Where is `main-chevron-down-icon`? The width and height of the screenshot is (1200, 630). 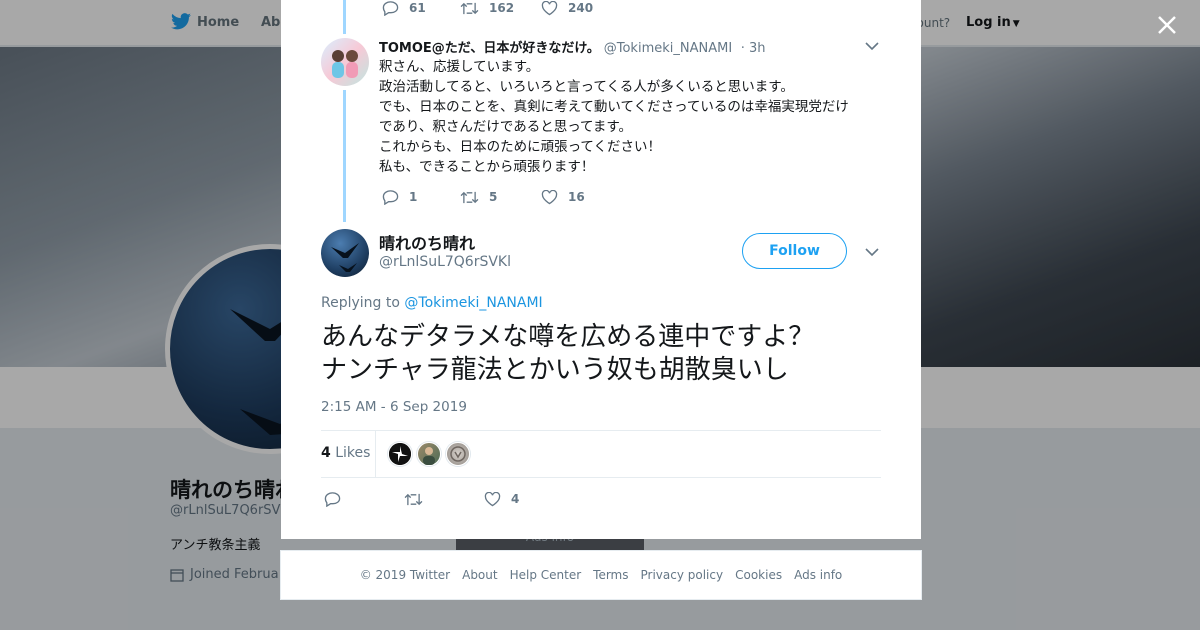 main-chevron-down-icon is located at coordinates (872, 252).